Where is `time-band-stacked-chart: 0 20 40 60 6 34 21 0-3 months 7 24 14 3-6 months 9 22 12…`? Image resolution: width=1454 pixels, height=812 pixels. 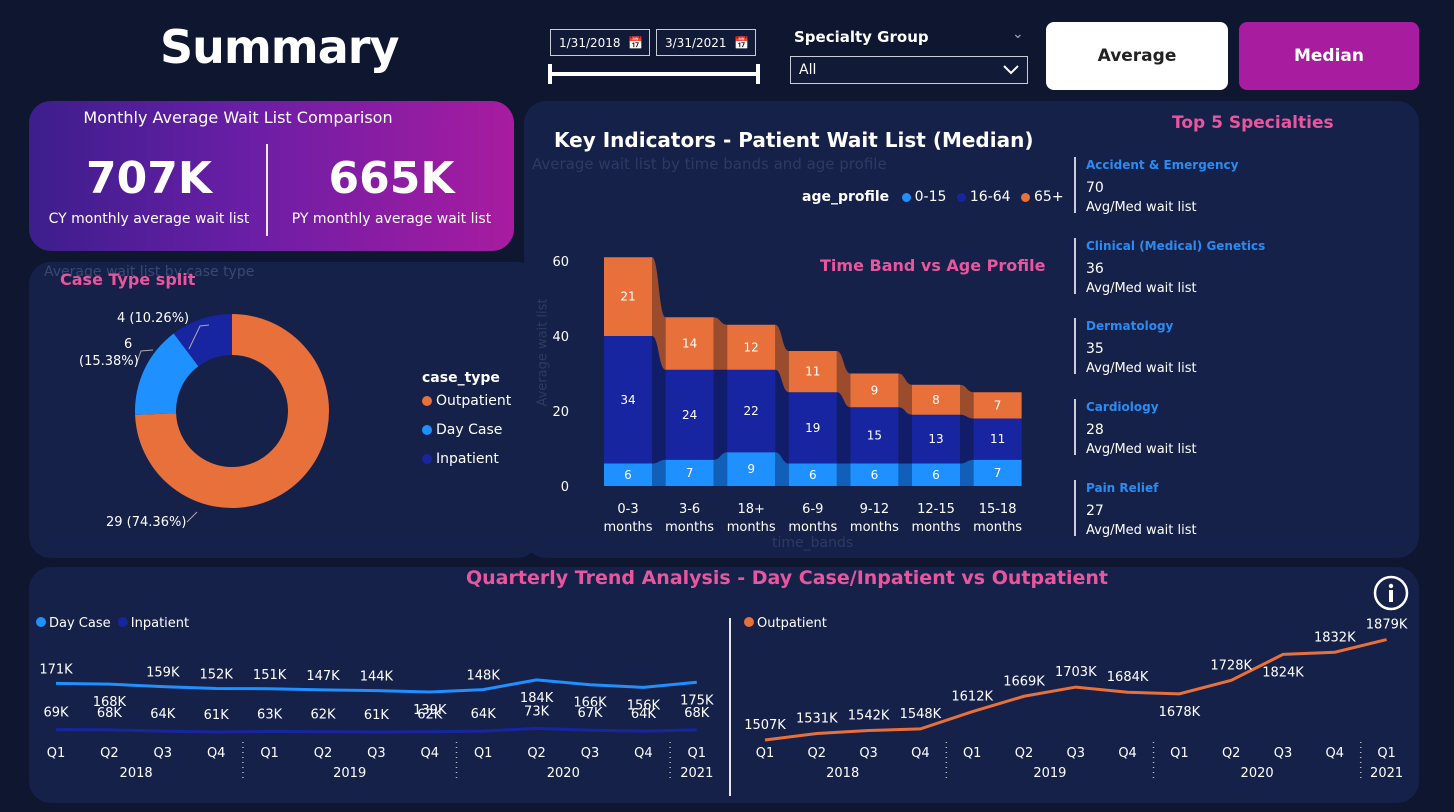
time-band-stacked-chart: 0 20 40 60 6 34 21 0-3 months 7 24 14 3-6 months 9 22 12… is located at coordinates (787, 395).